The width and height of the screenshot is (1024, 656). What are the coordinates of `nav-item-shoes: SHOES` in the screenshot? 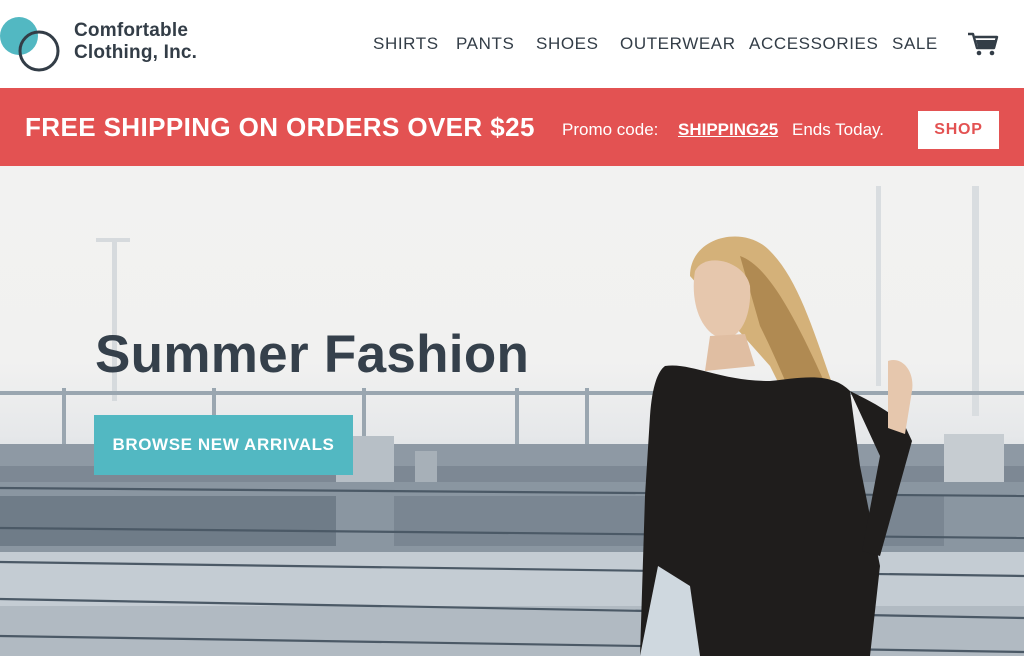 It's located at (567, 44).